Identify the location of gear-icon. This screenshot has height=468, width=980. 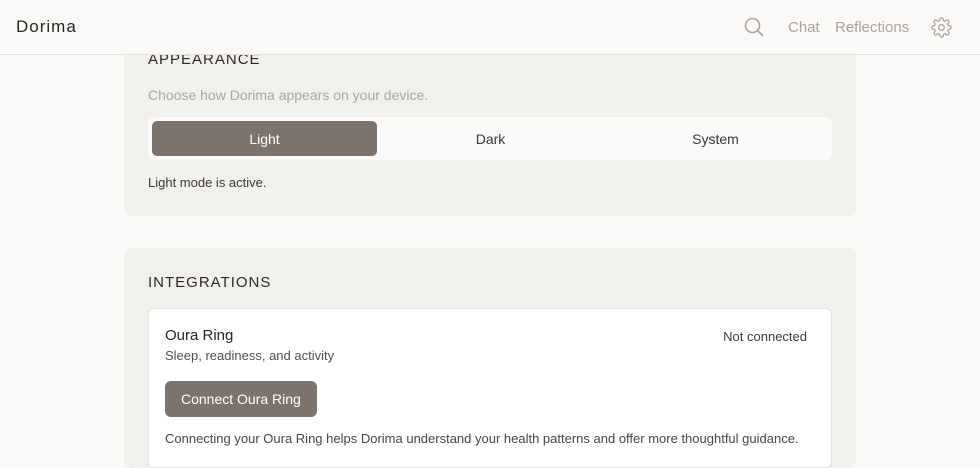
(941, 27).